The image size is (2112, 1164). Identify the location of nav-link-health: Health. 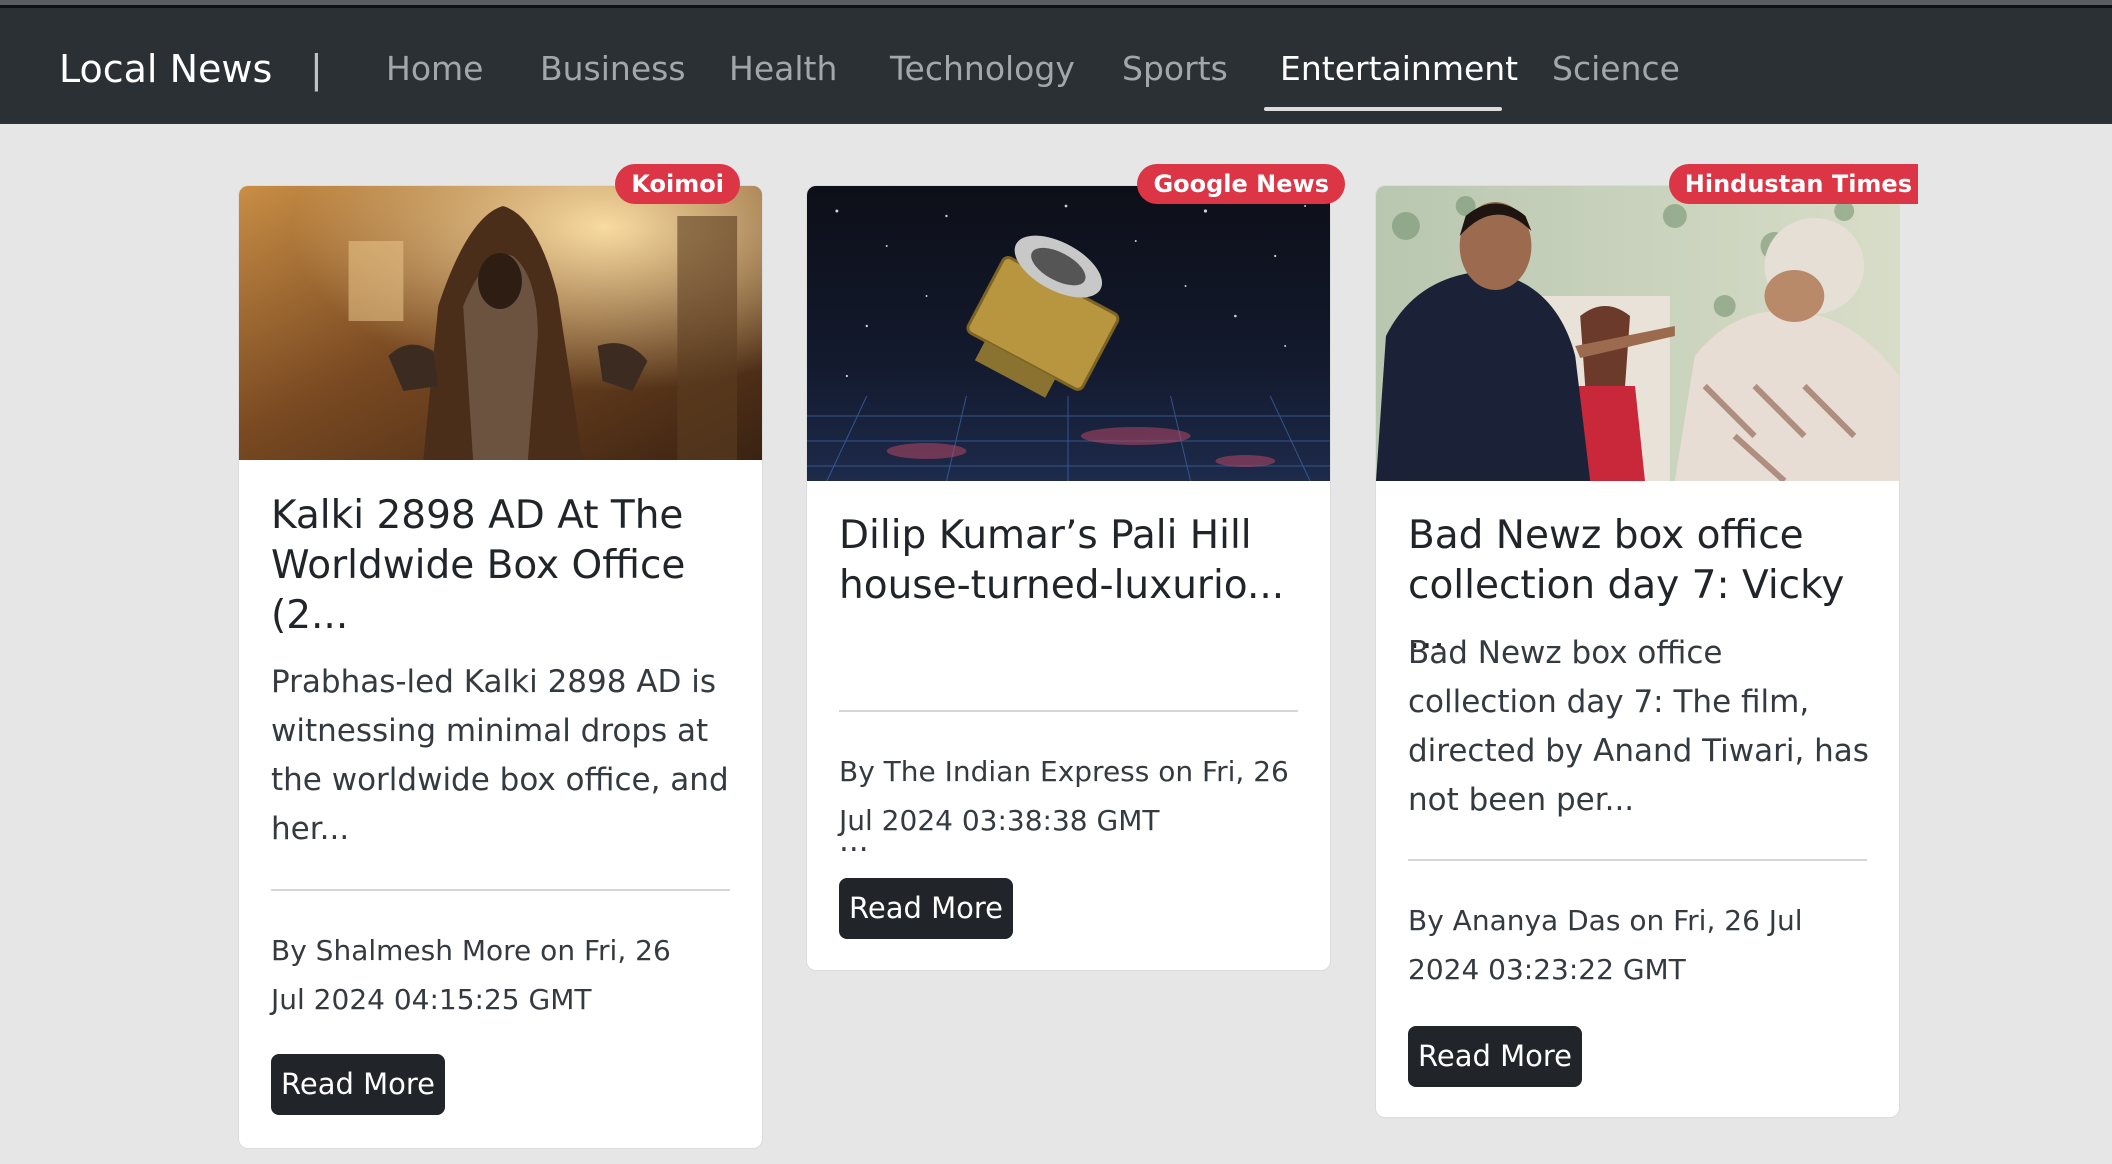
(783, 69).